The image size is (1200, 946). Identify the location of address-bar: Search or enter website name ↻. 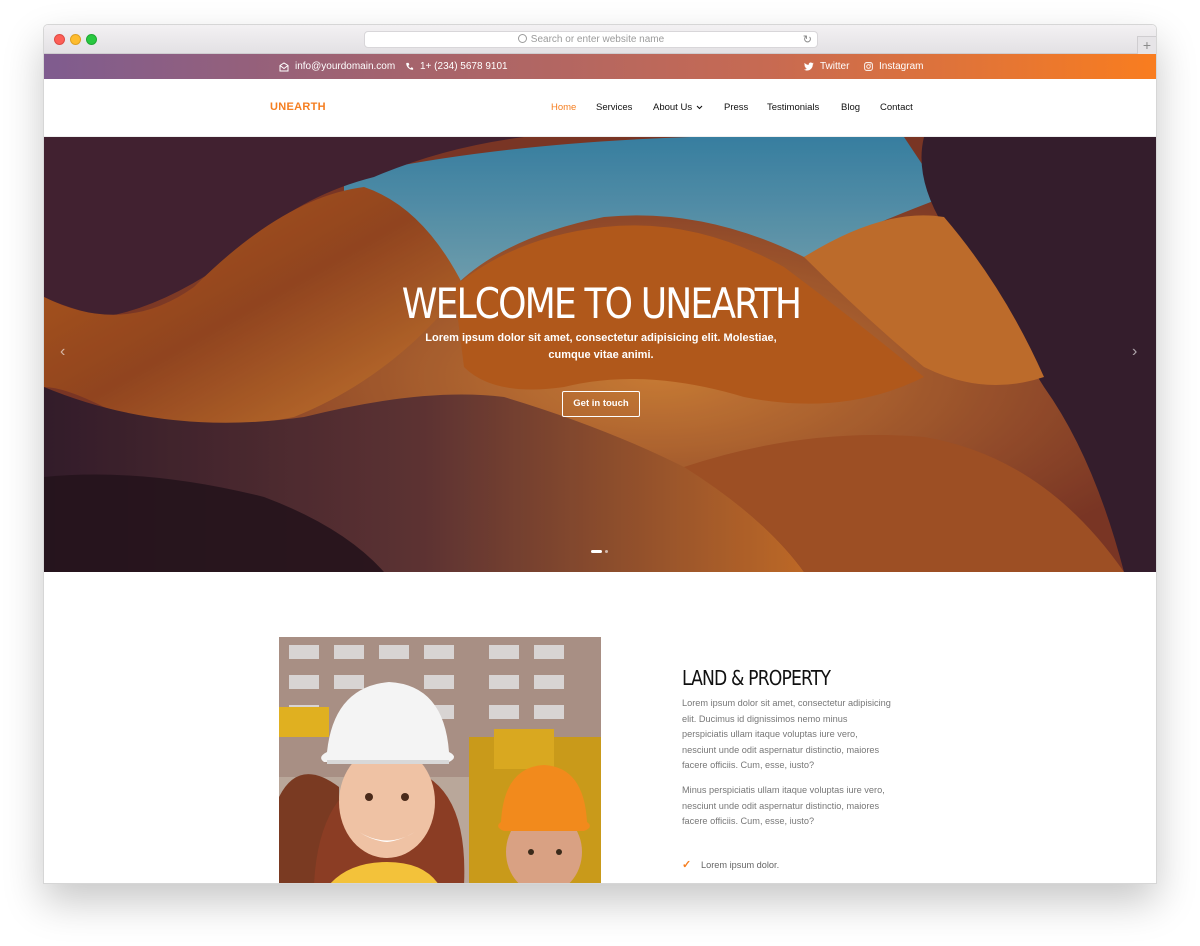
(591, 39).